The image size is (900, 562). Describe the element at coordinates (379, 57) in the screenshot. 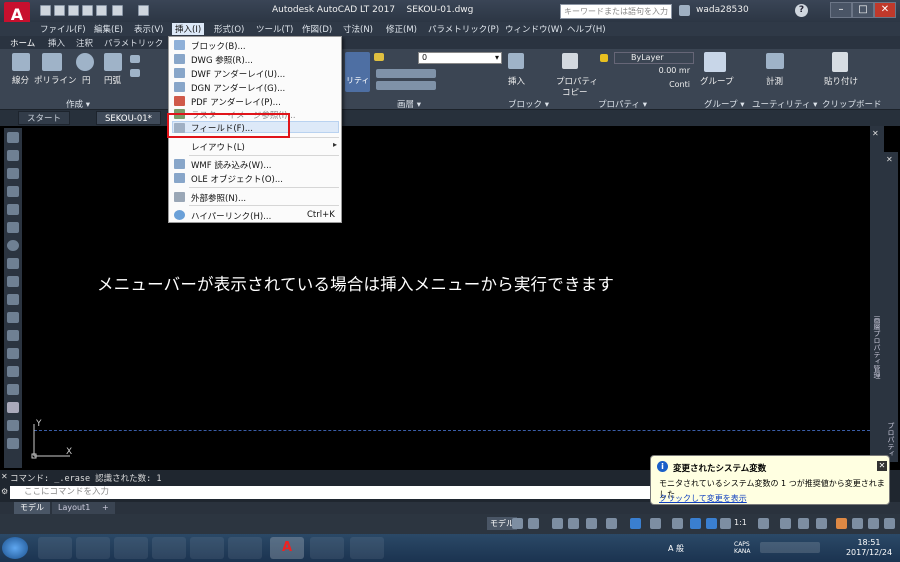

I see `layer-state-icon` at that location.